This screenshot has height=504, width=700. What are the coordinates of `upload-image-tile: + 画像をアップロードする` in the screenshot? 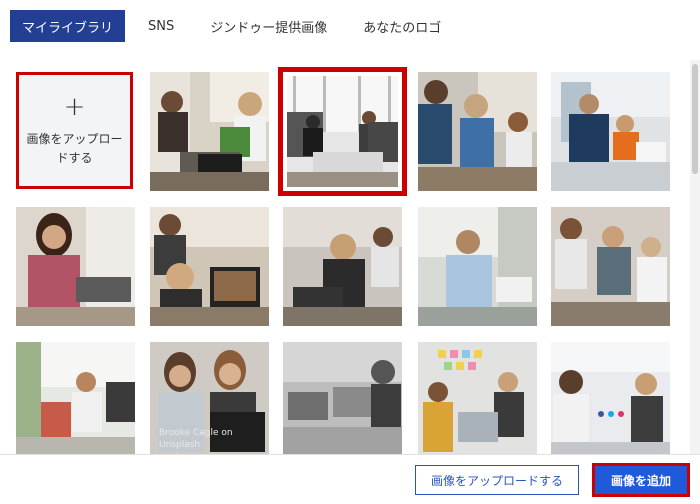 It's located at (74, 130).